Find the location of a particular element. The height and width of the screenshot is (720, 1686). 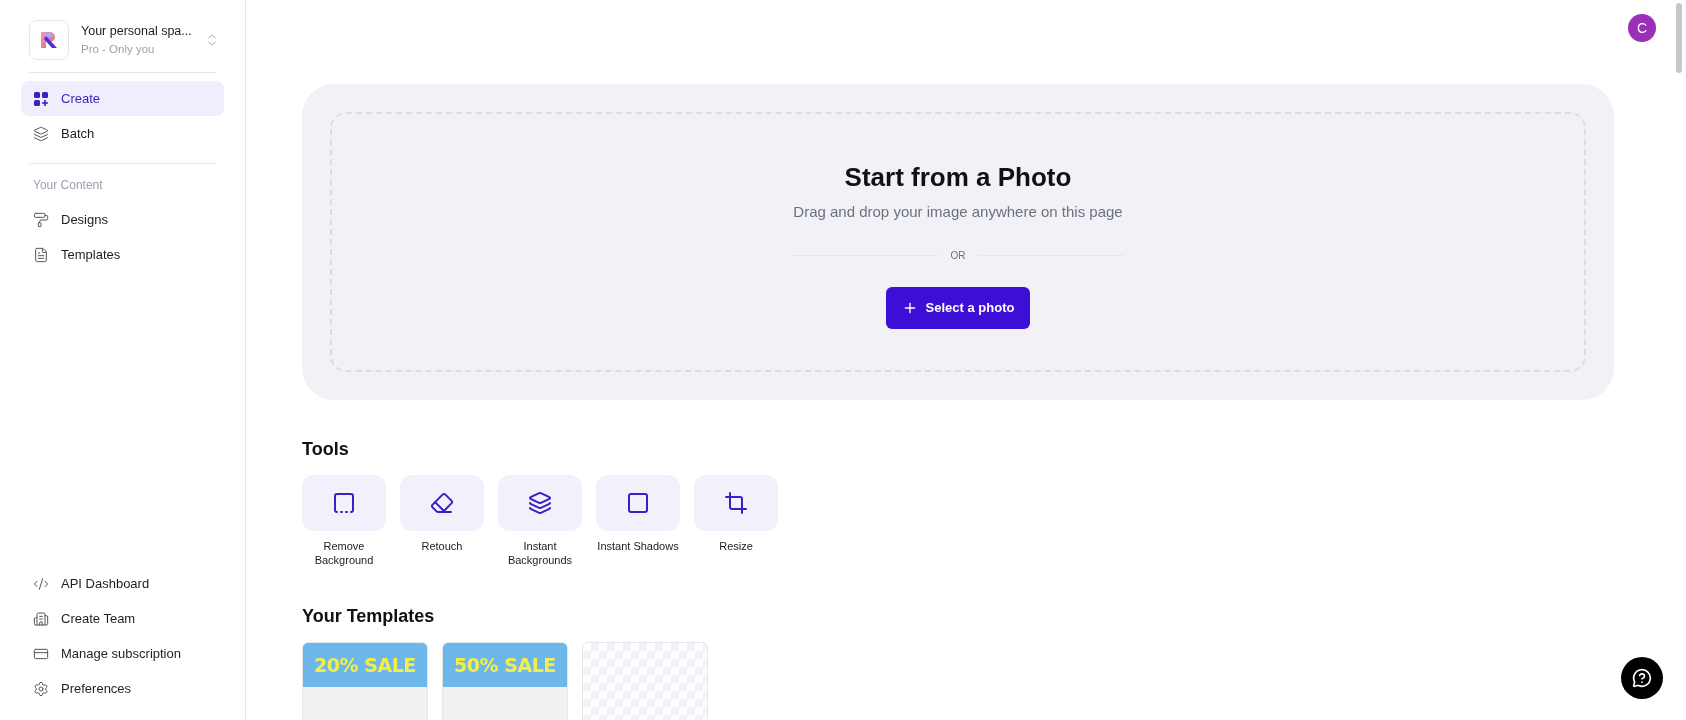

sidebar-item: Create Team is located at coordinates (122, 618).